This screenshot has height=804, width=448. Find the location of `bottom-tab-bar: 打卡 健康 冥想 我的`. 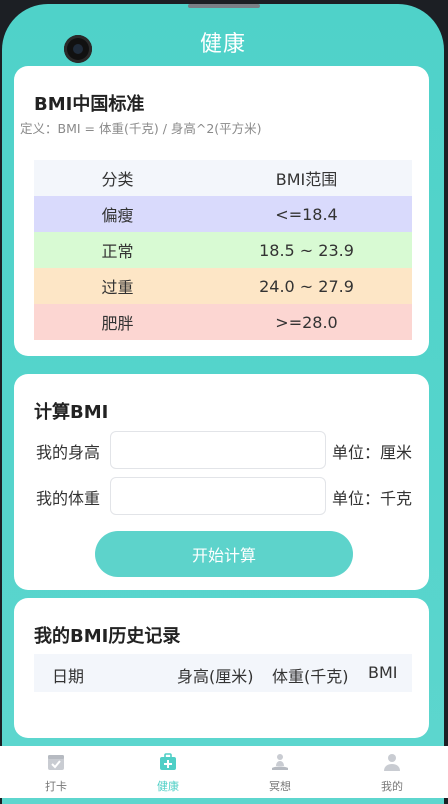

bottom-tab-bar: 打卡 健康 冥想 我的 is located at coordinates (224, 772).